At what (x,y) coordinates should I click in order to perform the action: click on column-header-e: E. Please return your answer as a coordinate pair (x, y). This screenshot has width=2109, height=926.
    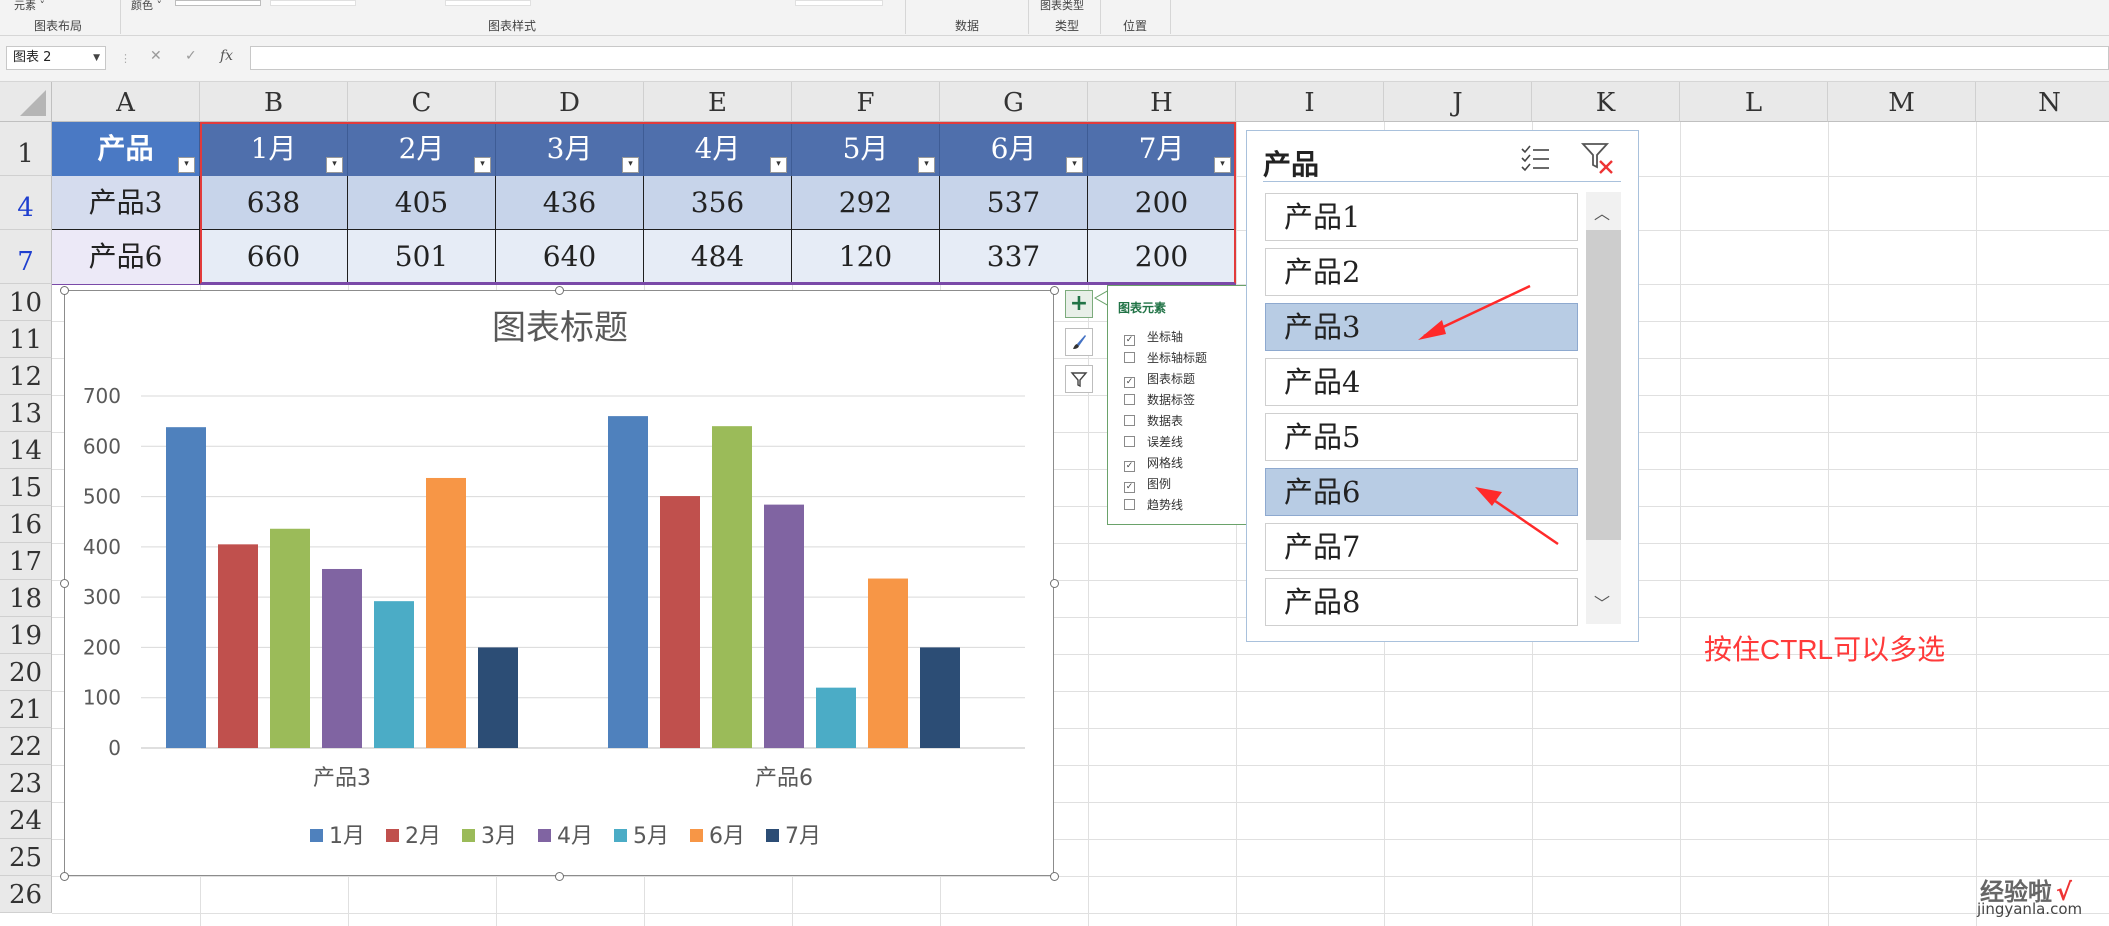
    Looking at the image, I should click on (718, 102).